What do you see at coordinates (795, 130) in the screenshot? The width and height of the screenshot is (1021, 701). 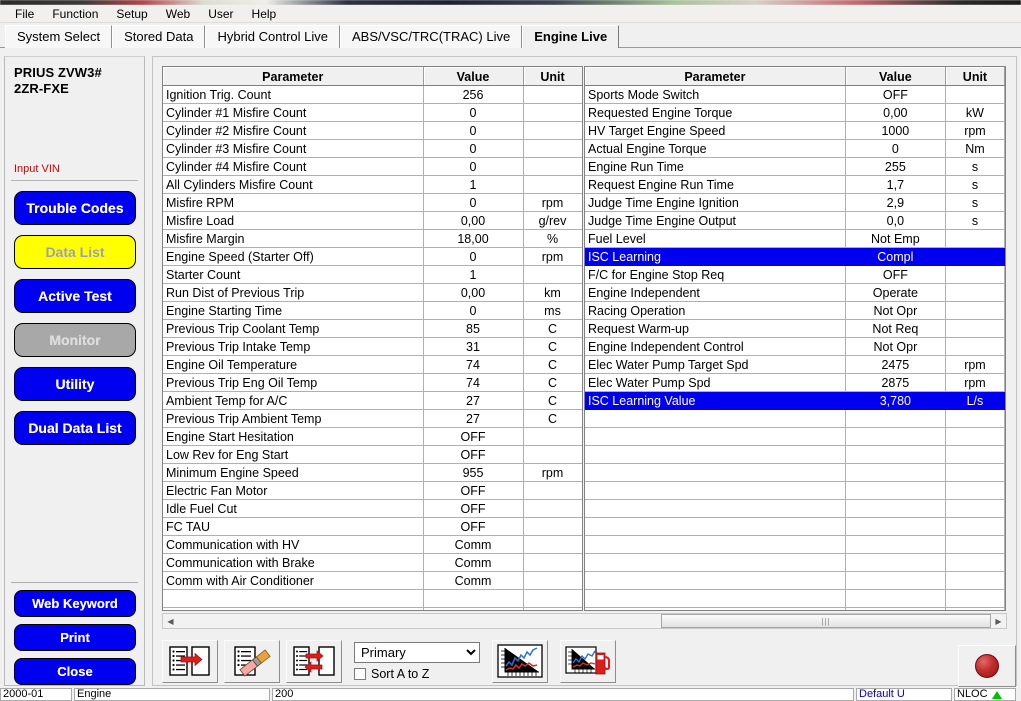 I see `table-row: HV Target Engine Speed 1000 rpm` at bounding box center [795, 130].